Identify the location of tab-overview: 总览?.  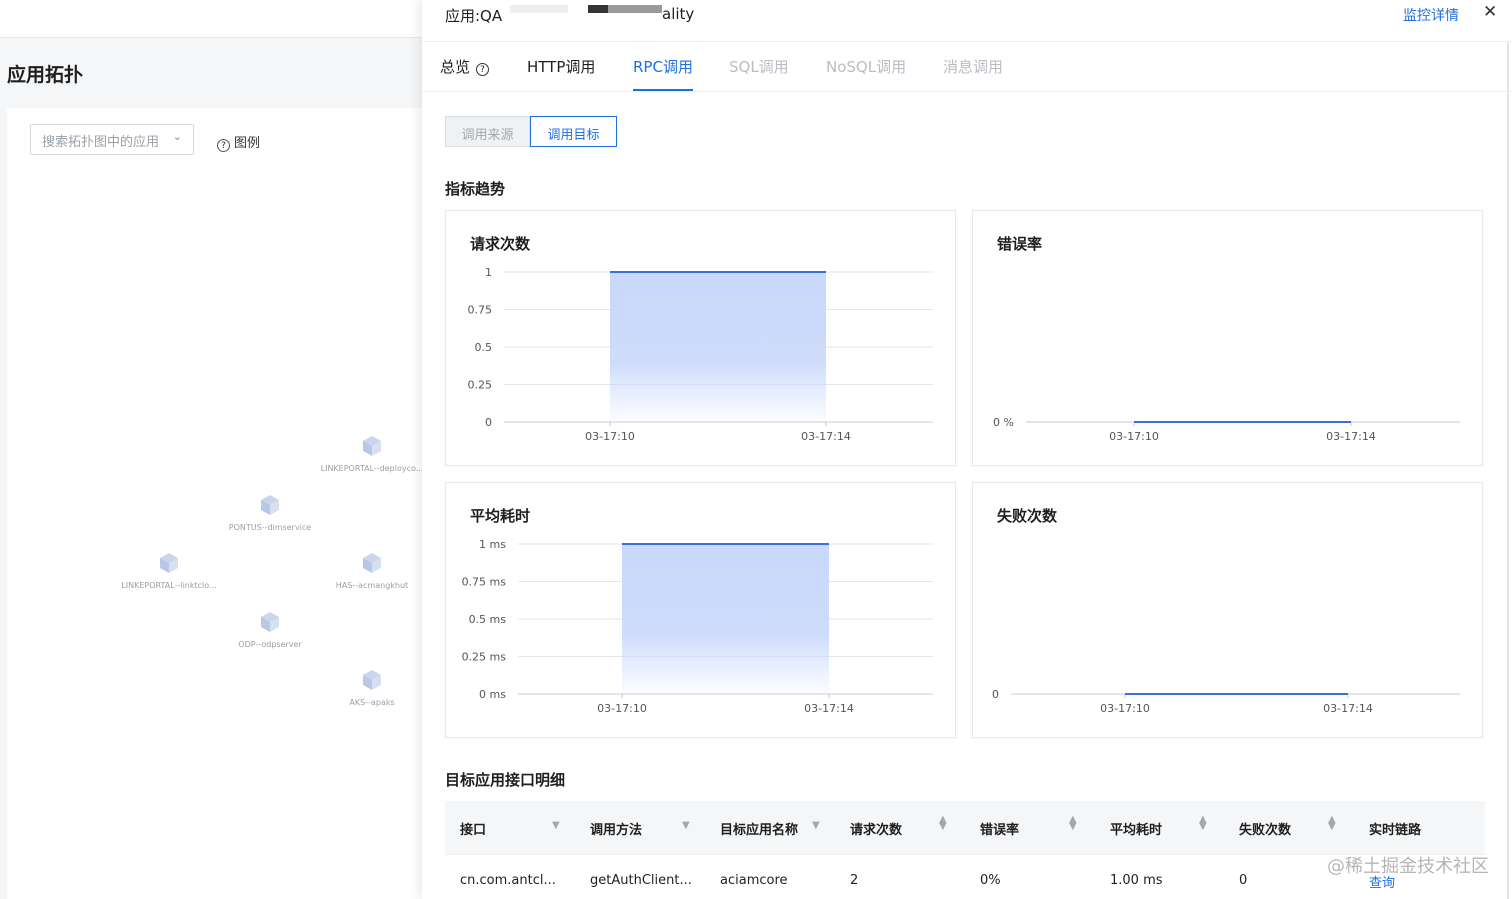
(465, 66).